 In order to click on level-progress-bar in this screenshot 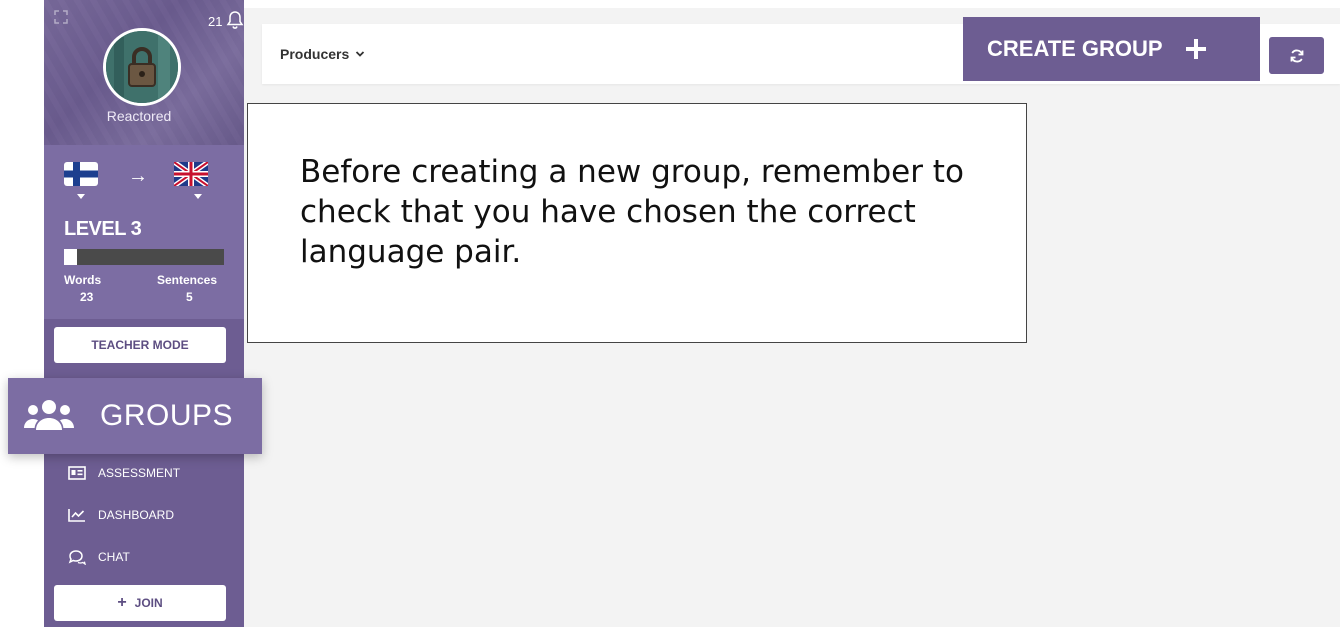, I will do `click(144, 257)`.